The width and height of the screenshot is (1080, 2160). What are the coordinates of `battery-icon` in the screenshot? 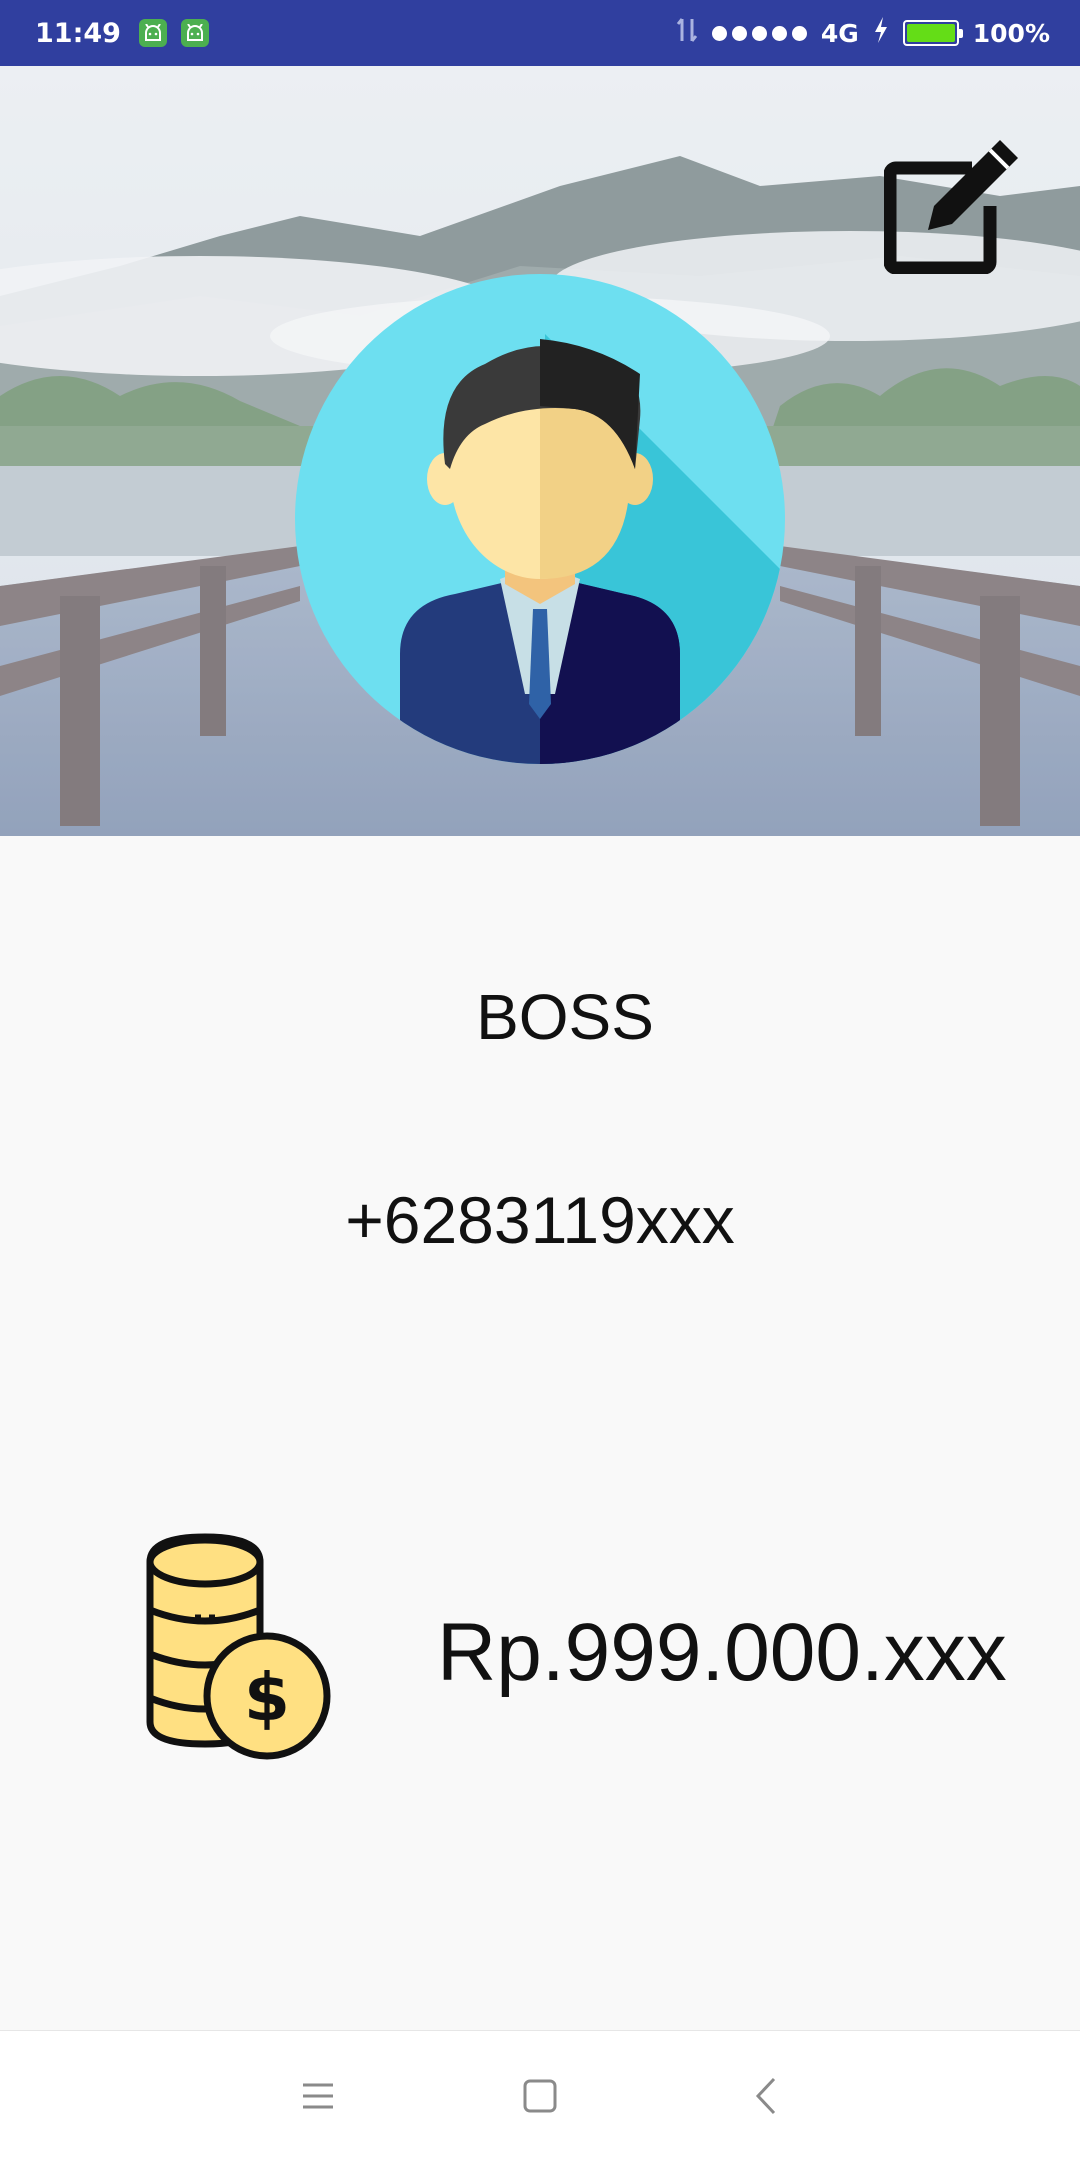 It's located at (932, 33).